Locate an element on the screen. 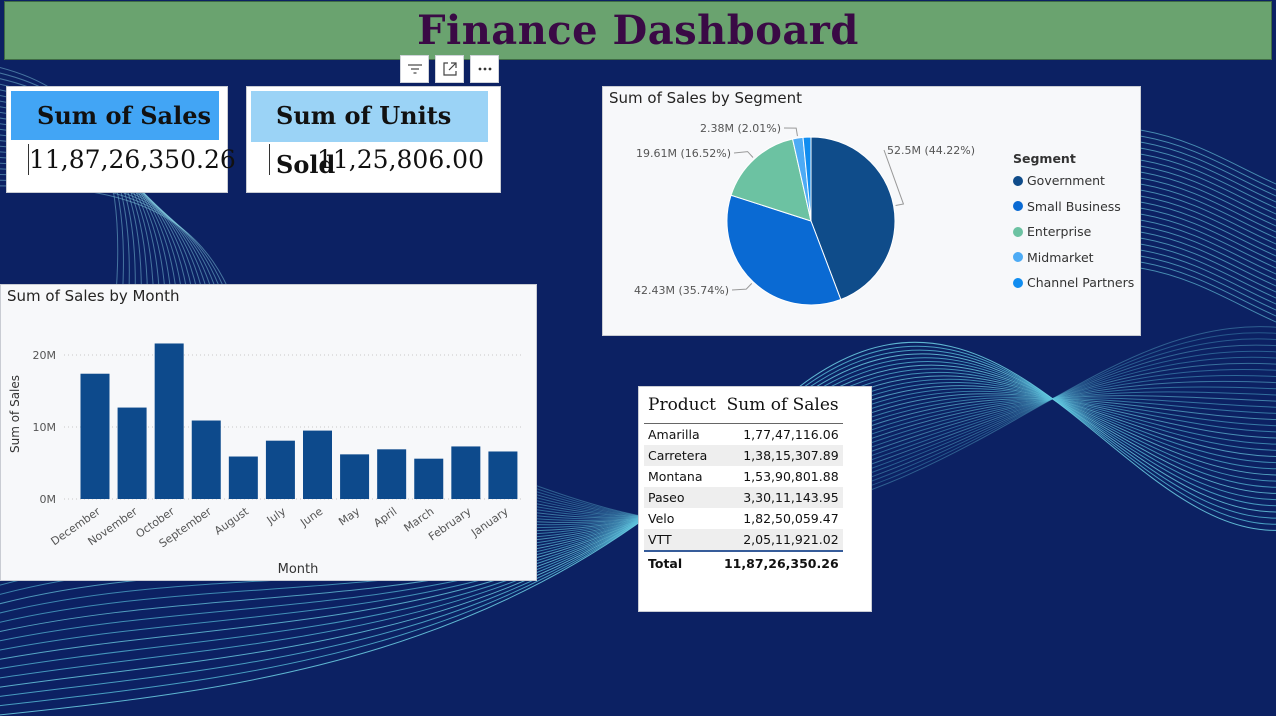  table-row: Velo 1,82,50,059.47 is located at coordinates (743, 518).